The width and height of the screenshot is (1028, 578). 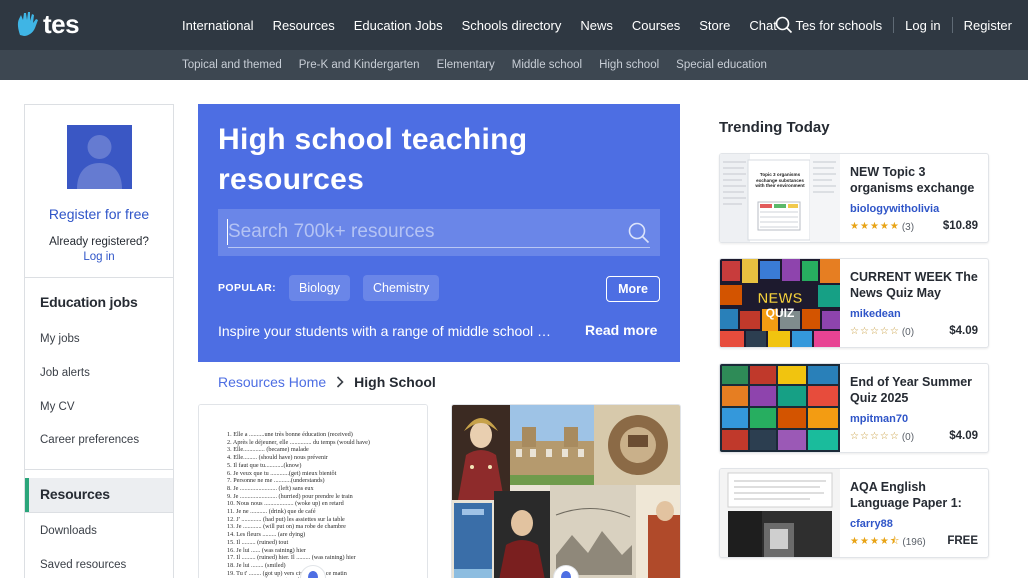 What do you see at coordinates (780, 313) in the screenshot?
I see `svg-text: QUIZ` at bounding box center [780, 313].